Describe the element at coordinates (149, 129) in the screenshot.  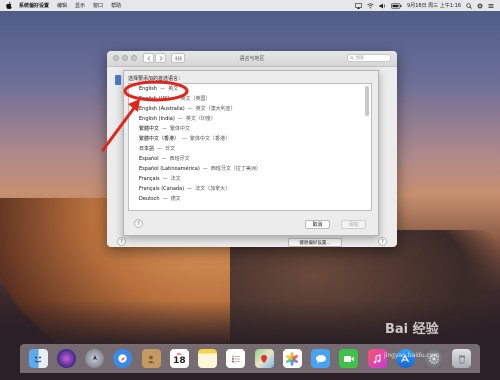
I see `language-name: 繁體中文` at that location.